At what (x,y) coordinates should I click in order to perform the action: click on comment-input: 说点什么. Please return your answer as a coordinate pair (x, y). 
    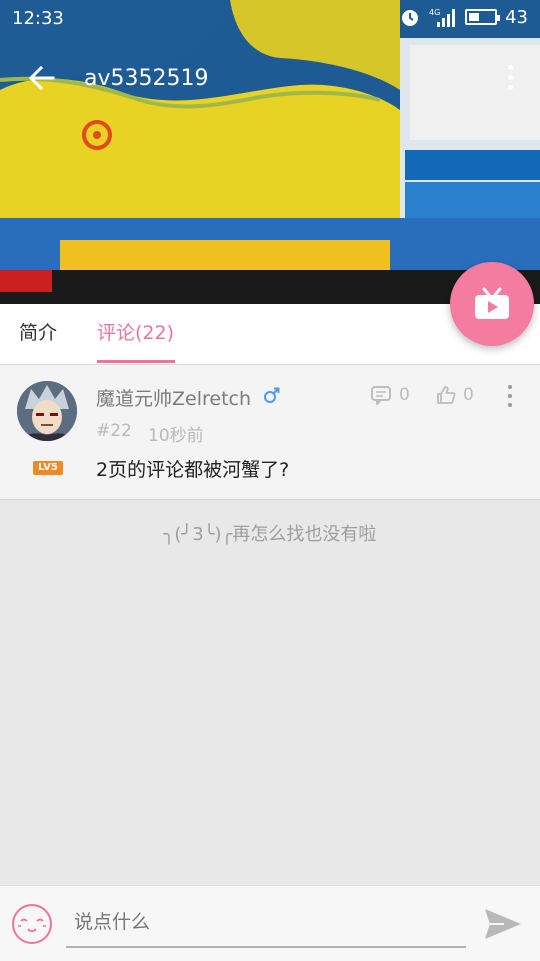
    Looking at the image, I should click on (266, 925).